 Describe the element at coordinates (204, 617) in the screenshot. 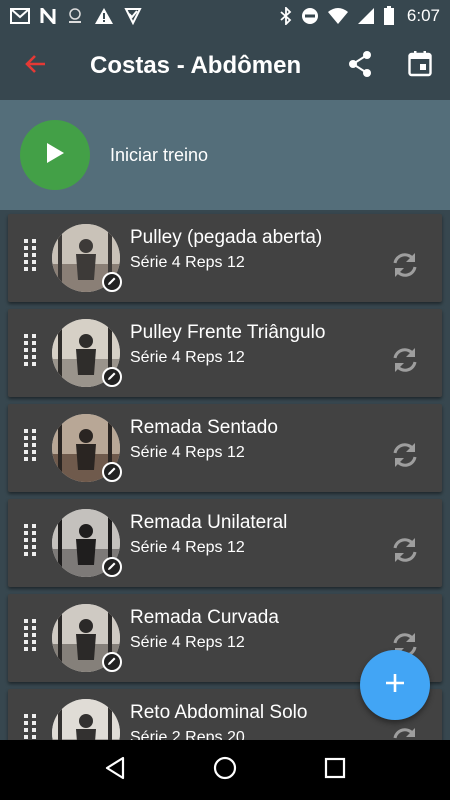

I see `exercise-name: Remada Curvada` at that location.